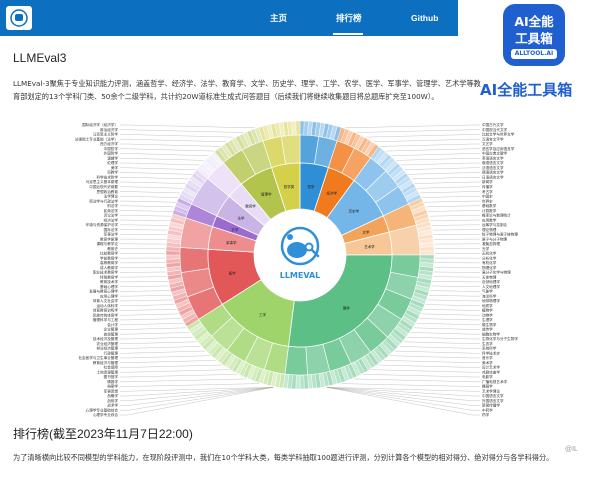  What do you see at coordinates (112, 395) in the screenshot?
I see `left-label-57: 战略学` at bounding box center [112, 395].